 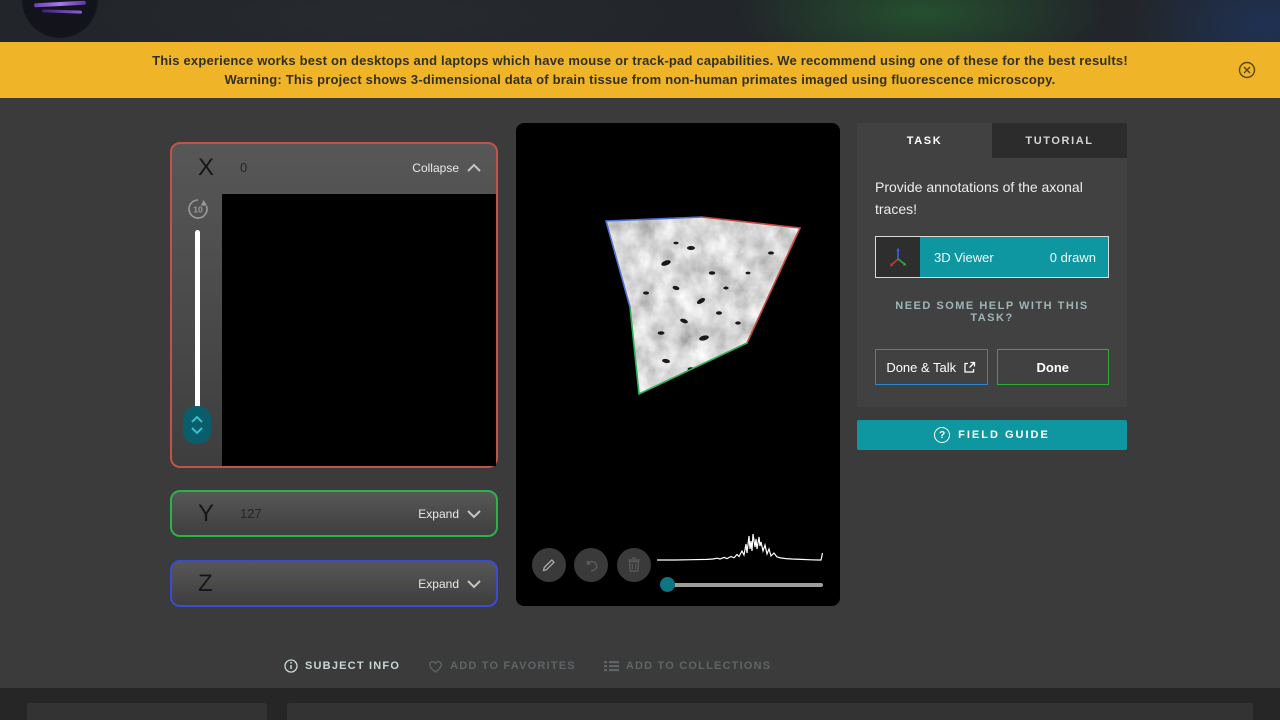 I want to click on pencil-icon, so click(x=548, y=565).